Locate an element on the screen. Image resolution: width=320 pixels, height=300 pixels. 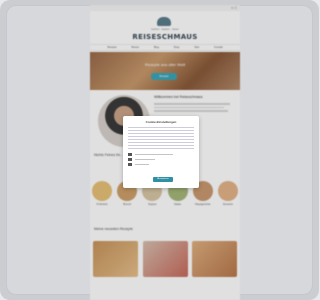
cookie-dialog: Cookie-Einstellungen Akzeptieren is located at coordinates (161, 152).